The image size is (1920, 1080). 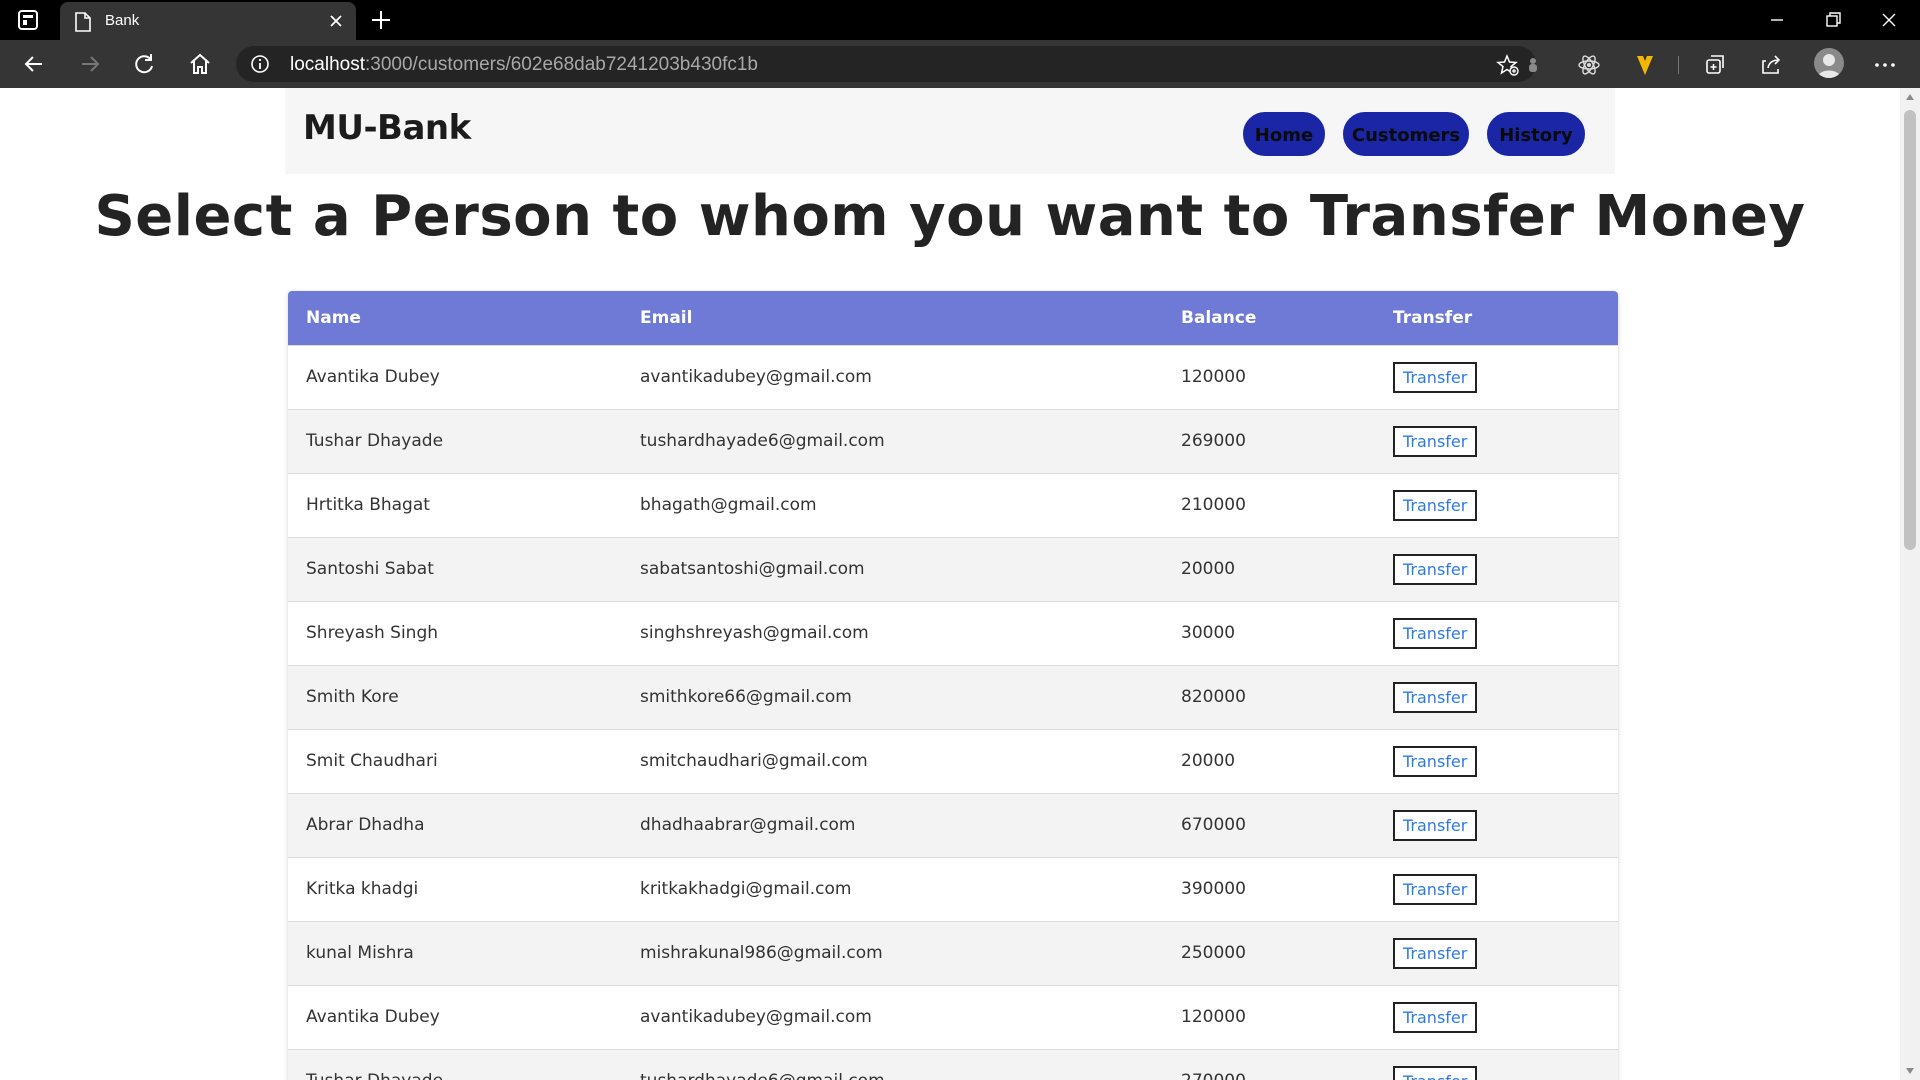 I want to click on refresh-icon, so click(x=144, y=64).